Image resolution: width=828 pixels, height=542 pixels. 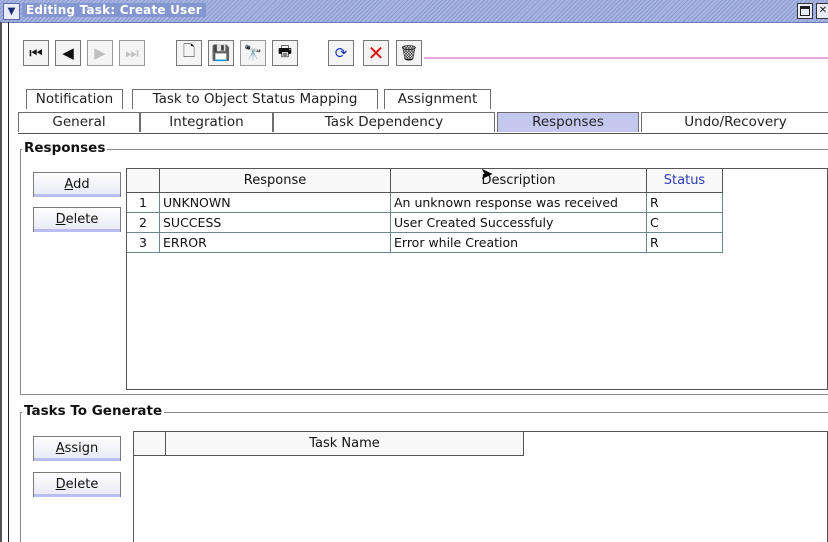 I want to click on tasks-to-generate-title: Tasks To Generate, so click(x=93, y=411).